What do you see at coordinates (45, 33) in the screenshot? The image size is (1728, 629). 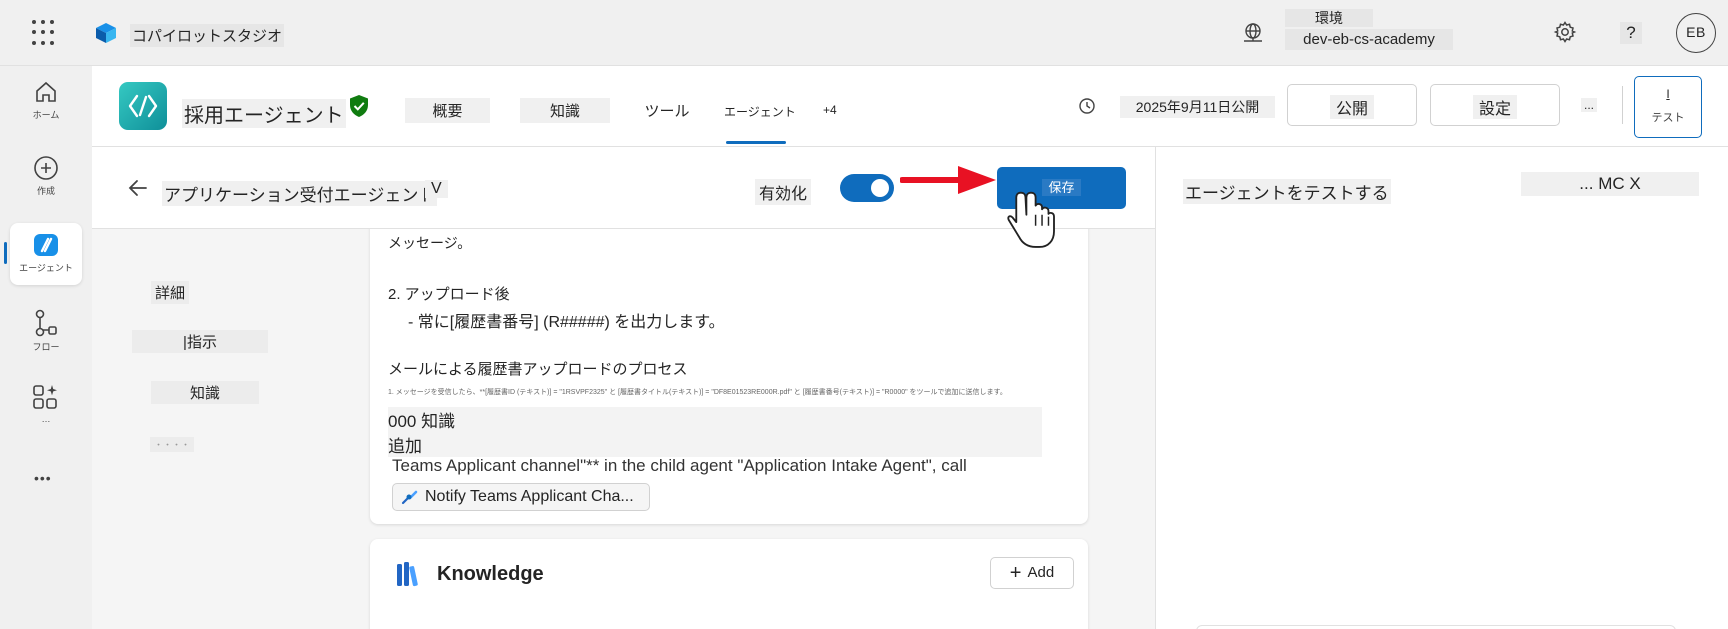 I see `app-launcher-icon` at bounding box center [45, 33].